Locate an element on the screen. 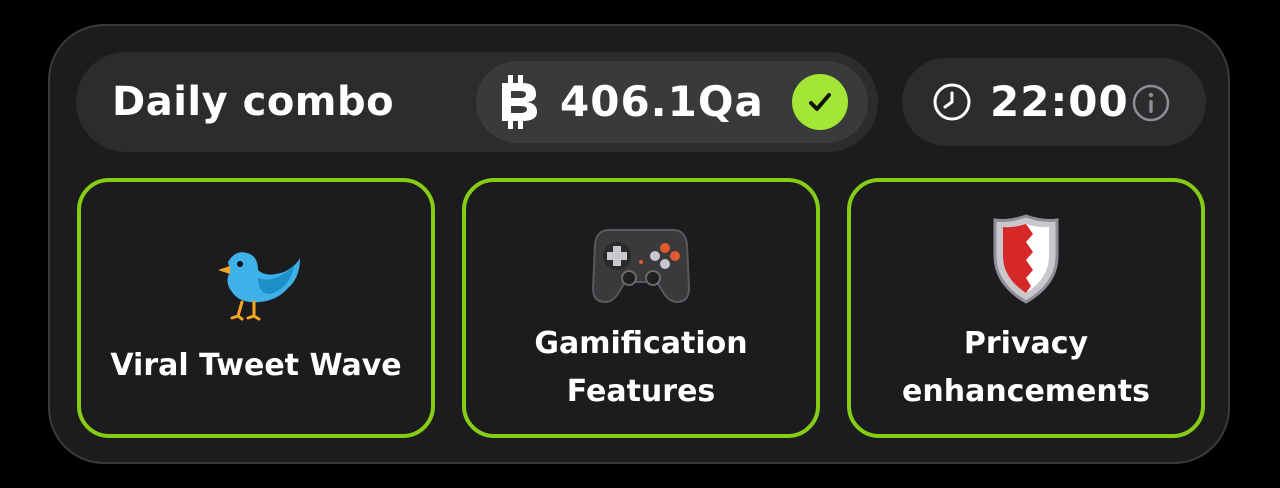 This screenshot has width=1280, height=488. card-label: Viral Tweet Wave is located at coordinates (256, 365).